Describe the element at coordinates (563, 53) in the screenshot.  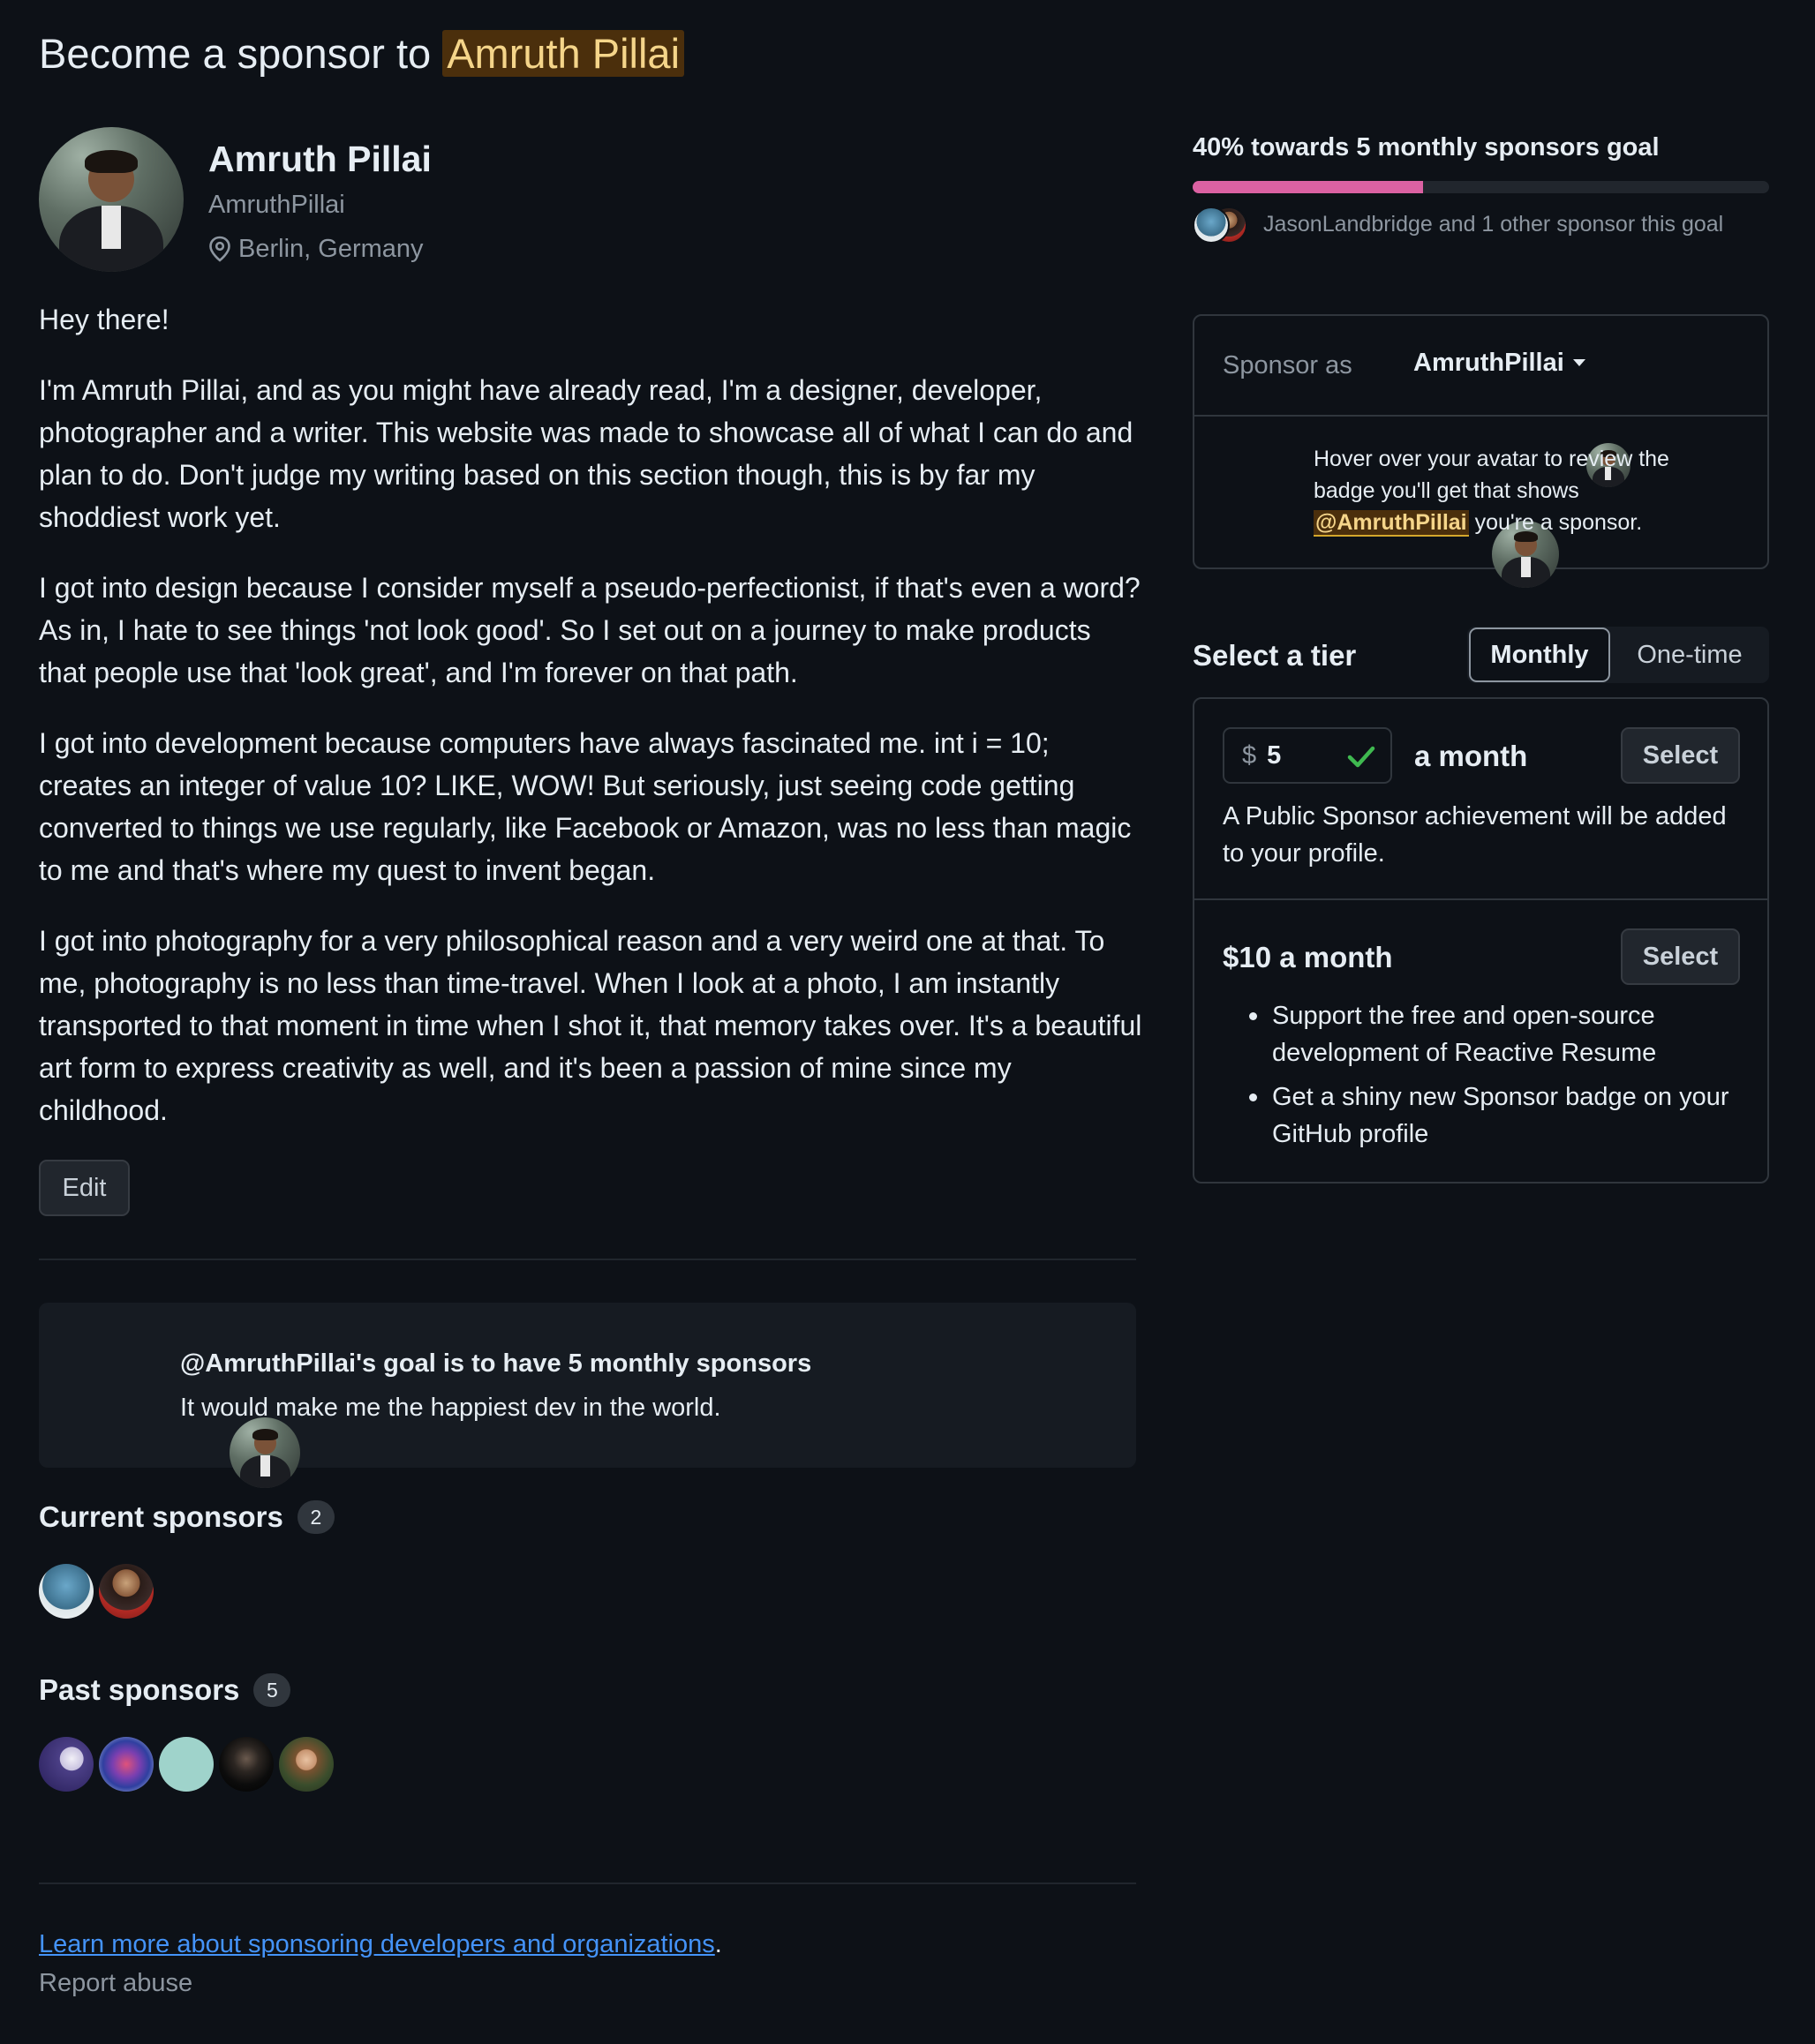
I see `sponsoree-name-highlight: Amruth Pillai` at that location.